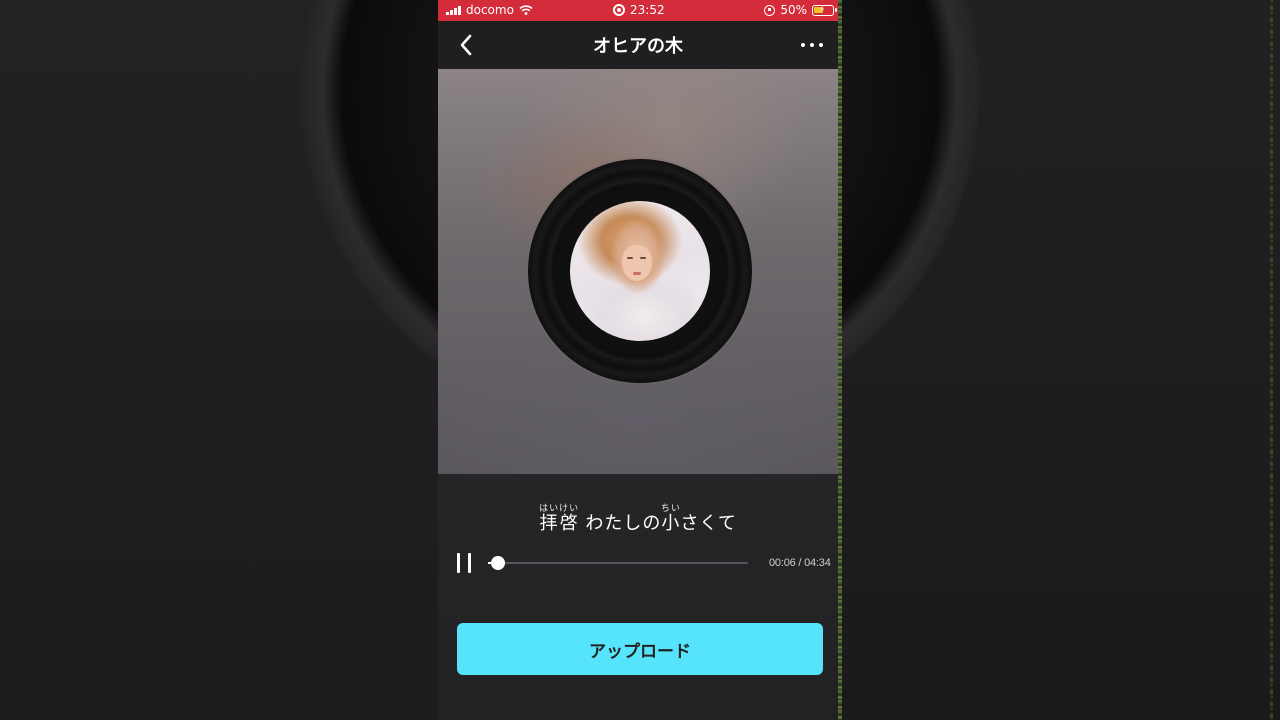 This screenshot has height=720, width=1280. I want to click on wifi-icon, so click(526, 10).